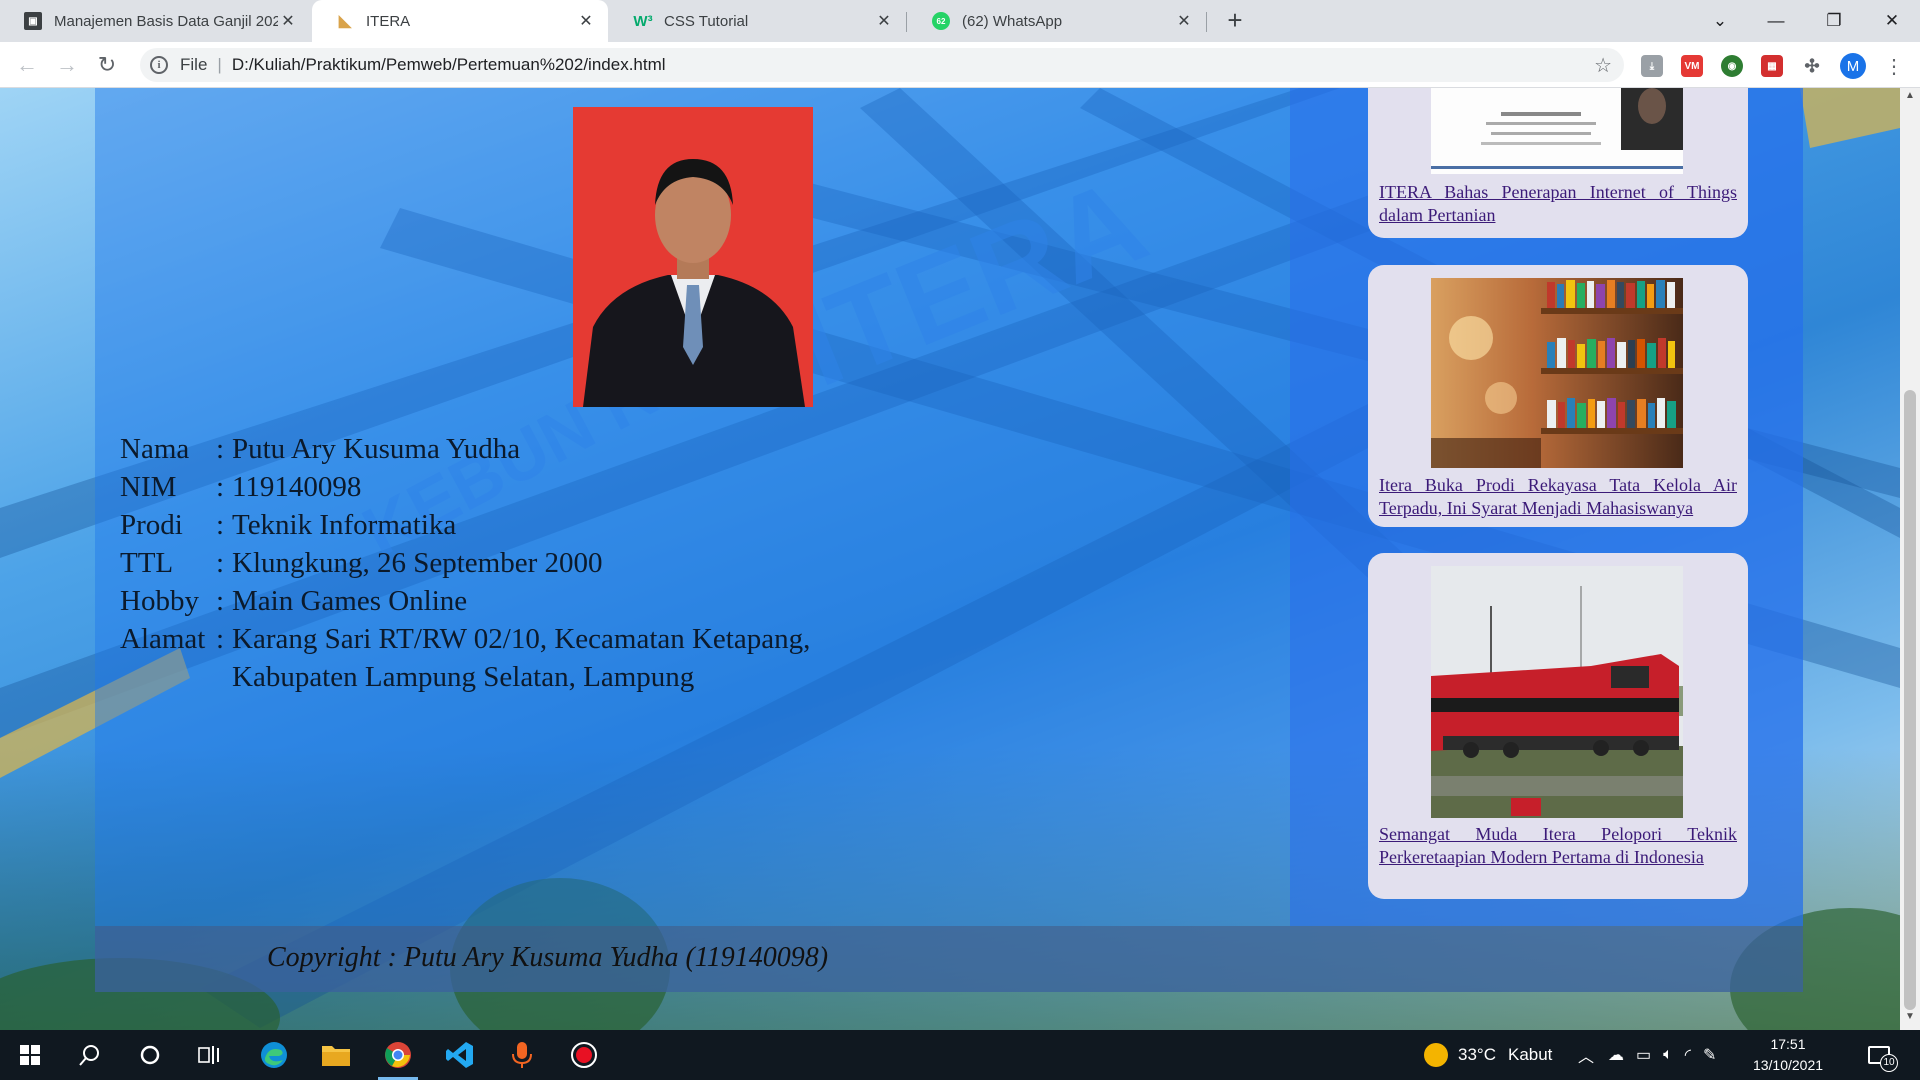  What do you see at coordinates (465, 525) in the screenshot?
I see `profile-row-prodi: Prodi: Teknik Informatika` at bounding box center [465, 525].